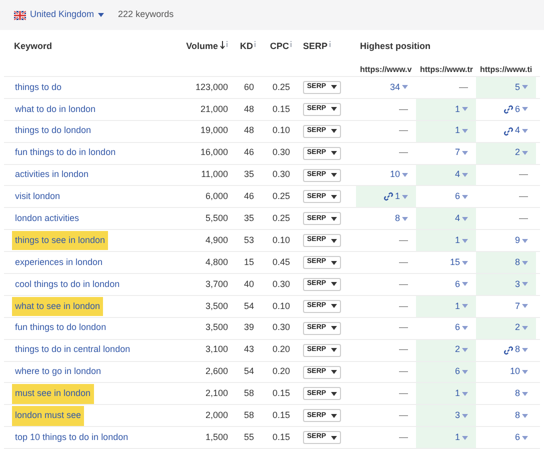 This screenshot has width=544, height=449. What do you see at coordinates (216, 262) in the screenshot?
I see `volume-cell-text: 4,800` at bounding box center [216, 262].